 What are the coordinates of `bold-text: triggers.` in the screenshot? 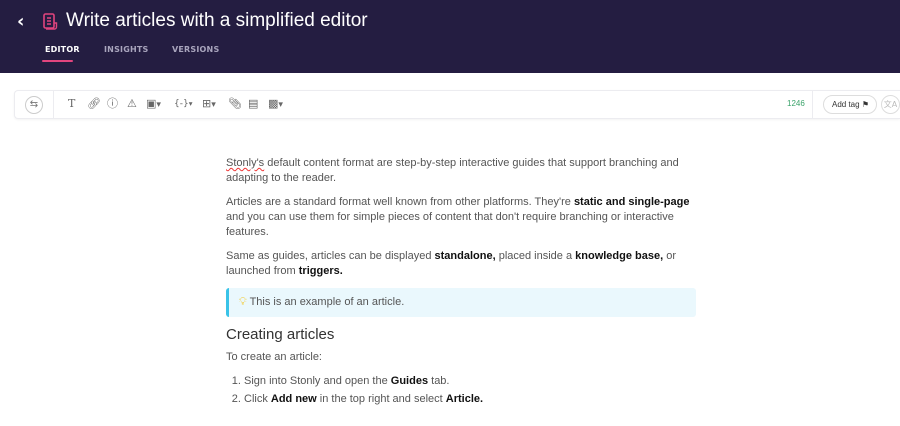 It's located at (320, 271).